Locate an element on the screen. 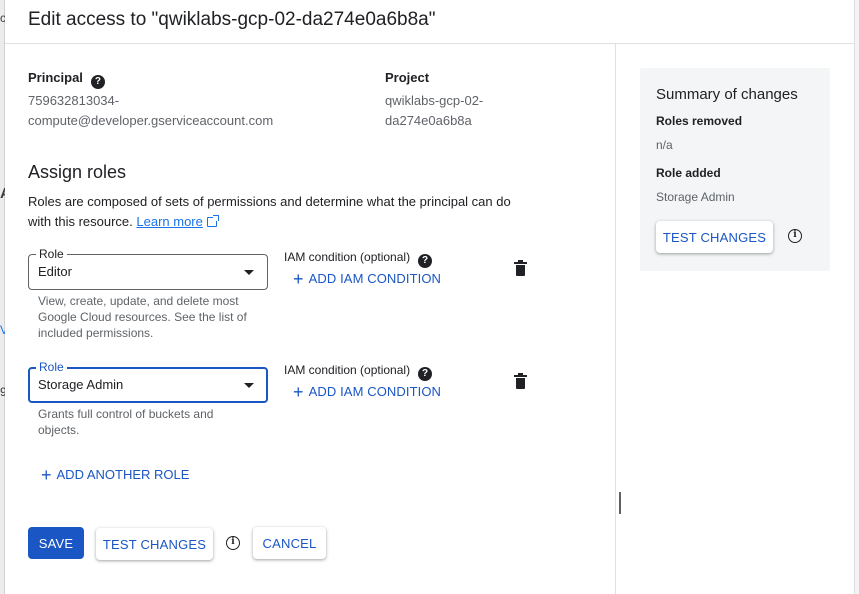 This screenshot has width=859, height=594. summary-title: Summary of changes is located at coordinates (727, 94).